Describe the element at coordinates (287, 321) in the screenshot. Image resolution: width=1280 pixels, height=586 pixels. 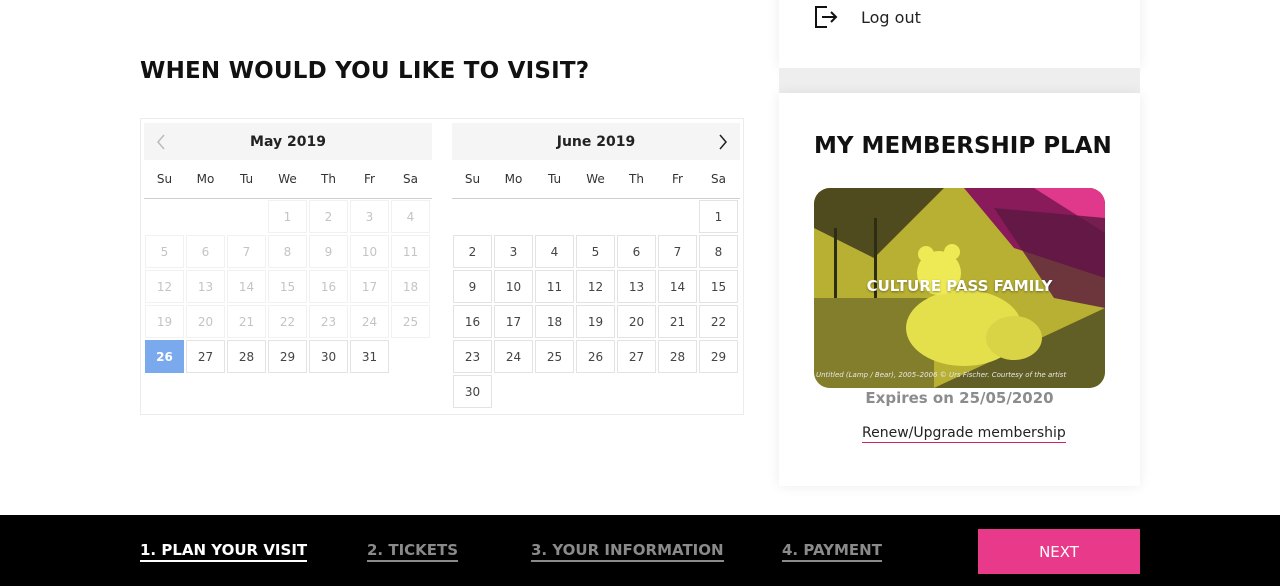
I see `day-cell-disabled: 22` at that location.